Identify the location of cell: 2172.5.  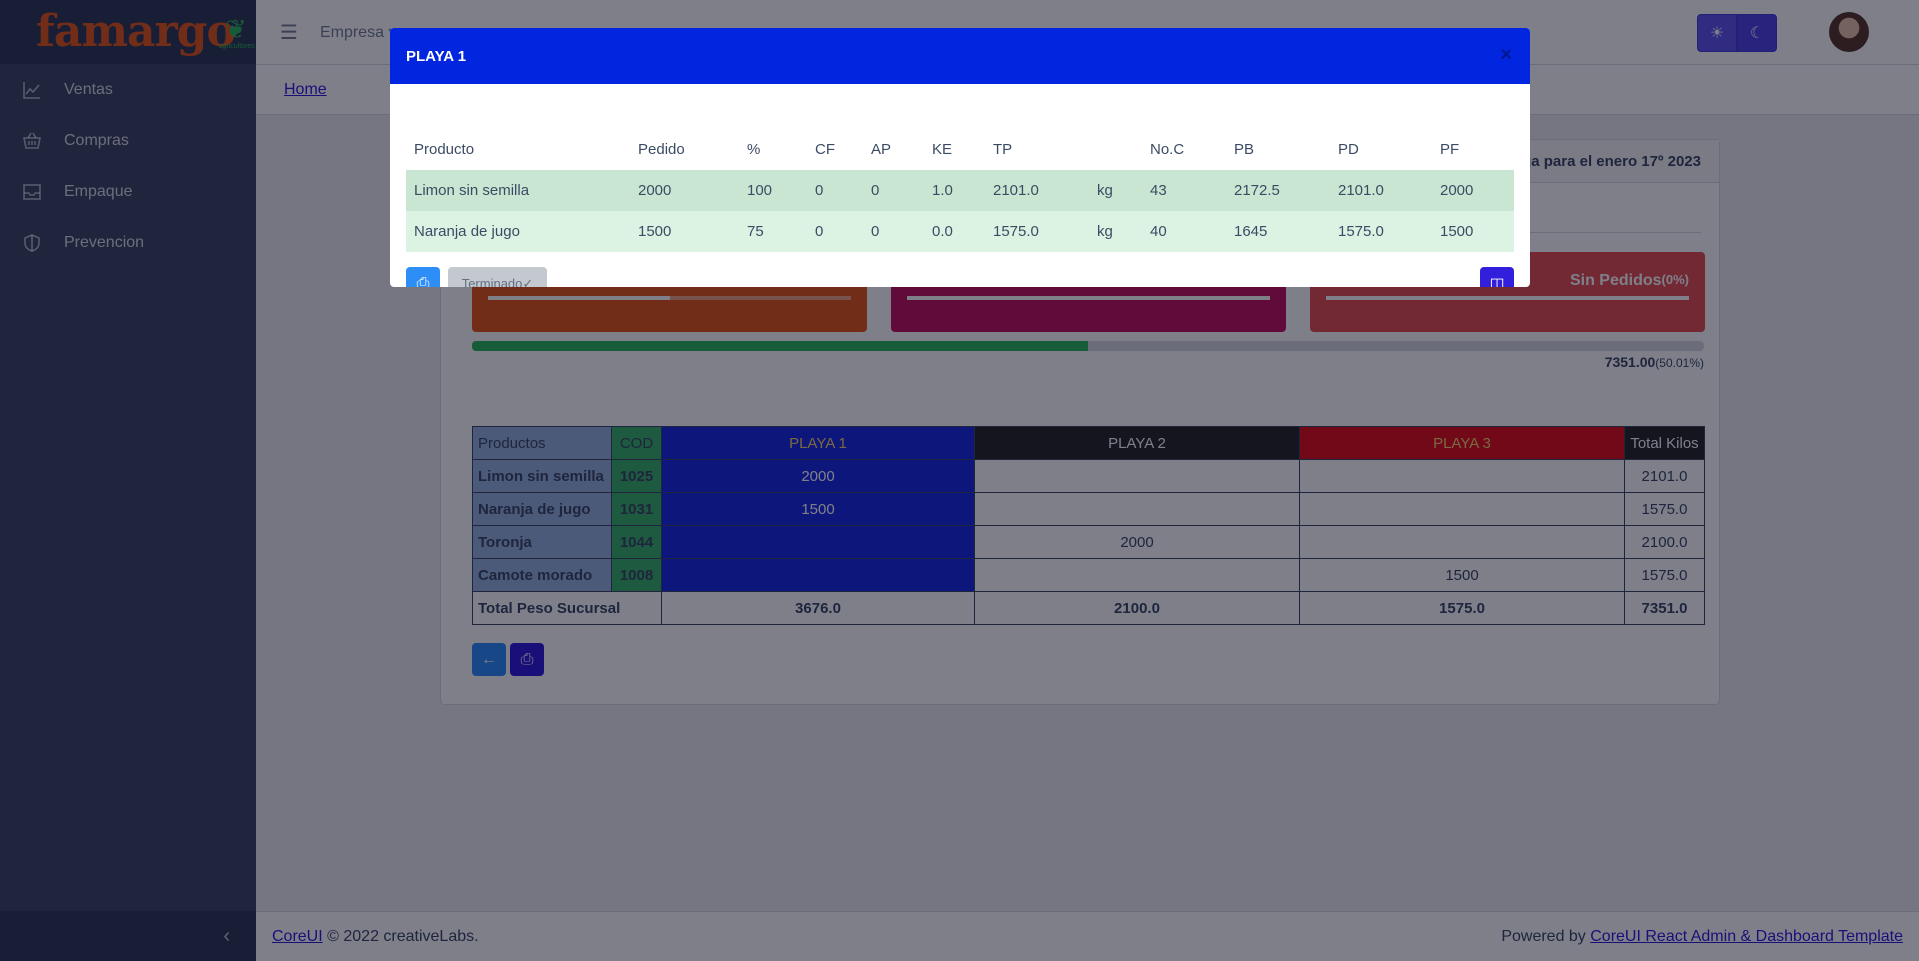
(1278, 190).